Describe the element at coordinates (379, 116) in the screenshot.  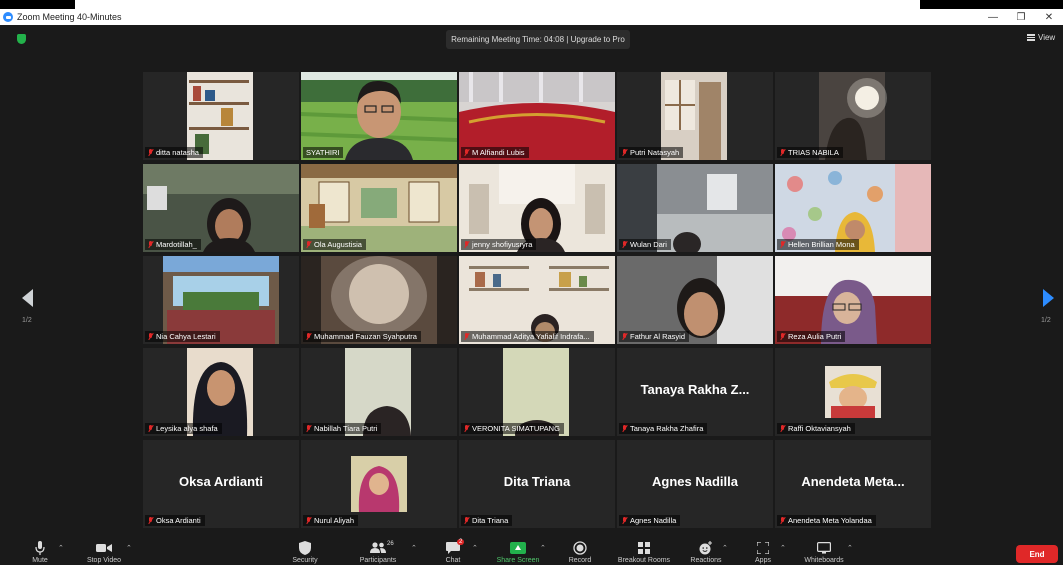
I see `participant-tile-active-speaker: SYATHIRI` at that location.